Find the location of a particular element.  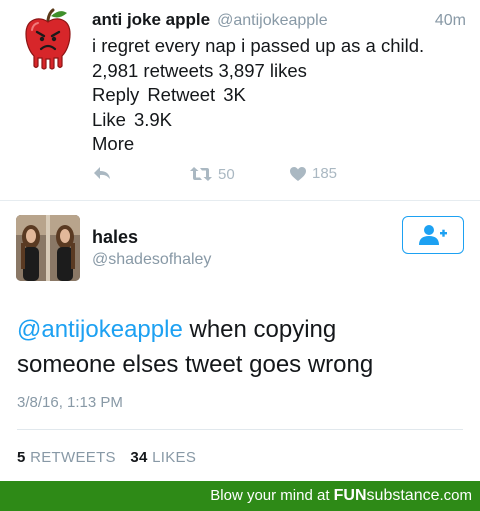

likes-count: 34 is located at coordinates (138, 457).